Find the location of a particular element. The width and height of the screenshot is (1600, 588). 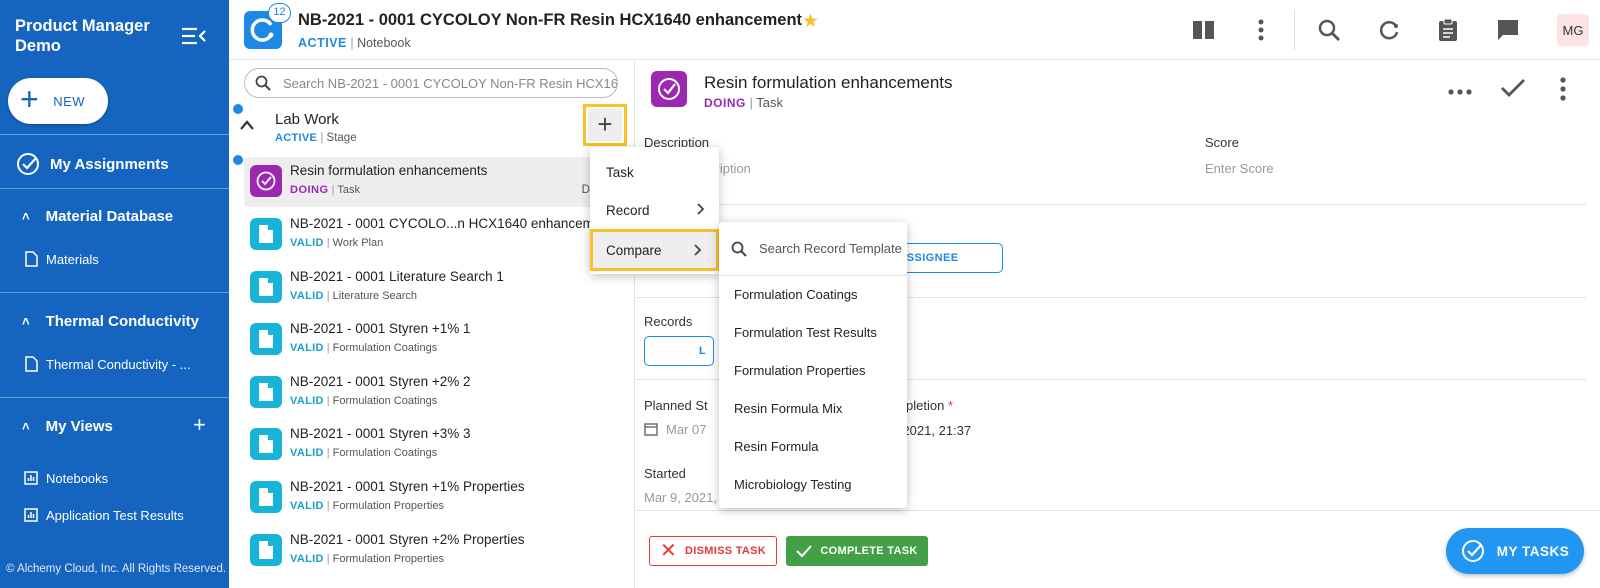

task-title: Resin formulation enhancements is located at coordinates (828, 82).